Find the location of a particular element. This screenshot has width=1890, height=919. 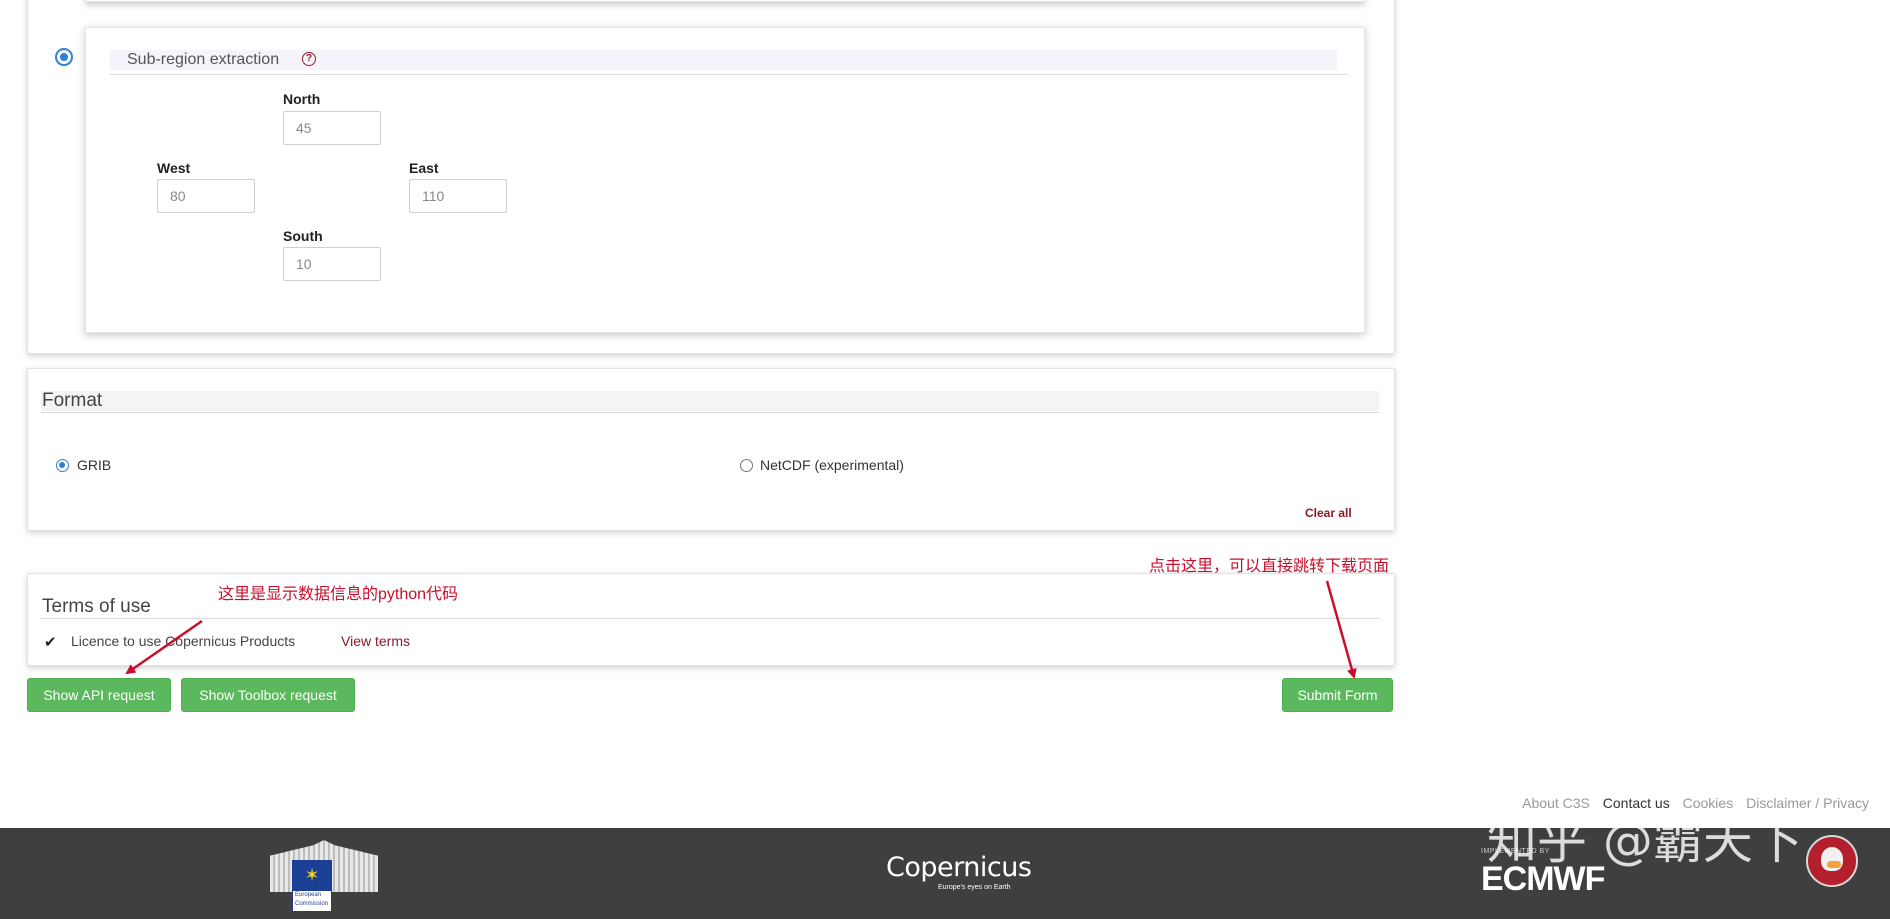

east-label: East is located at coordinates (424, 168).